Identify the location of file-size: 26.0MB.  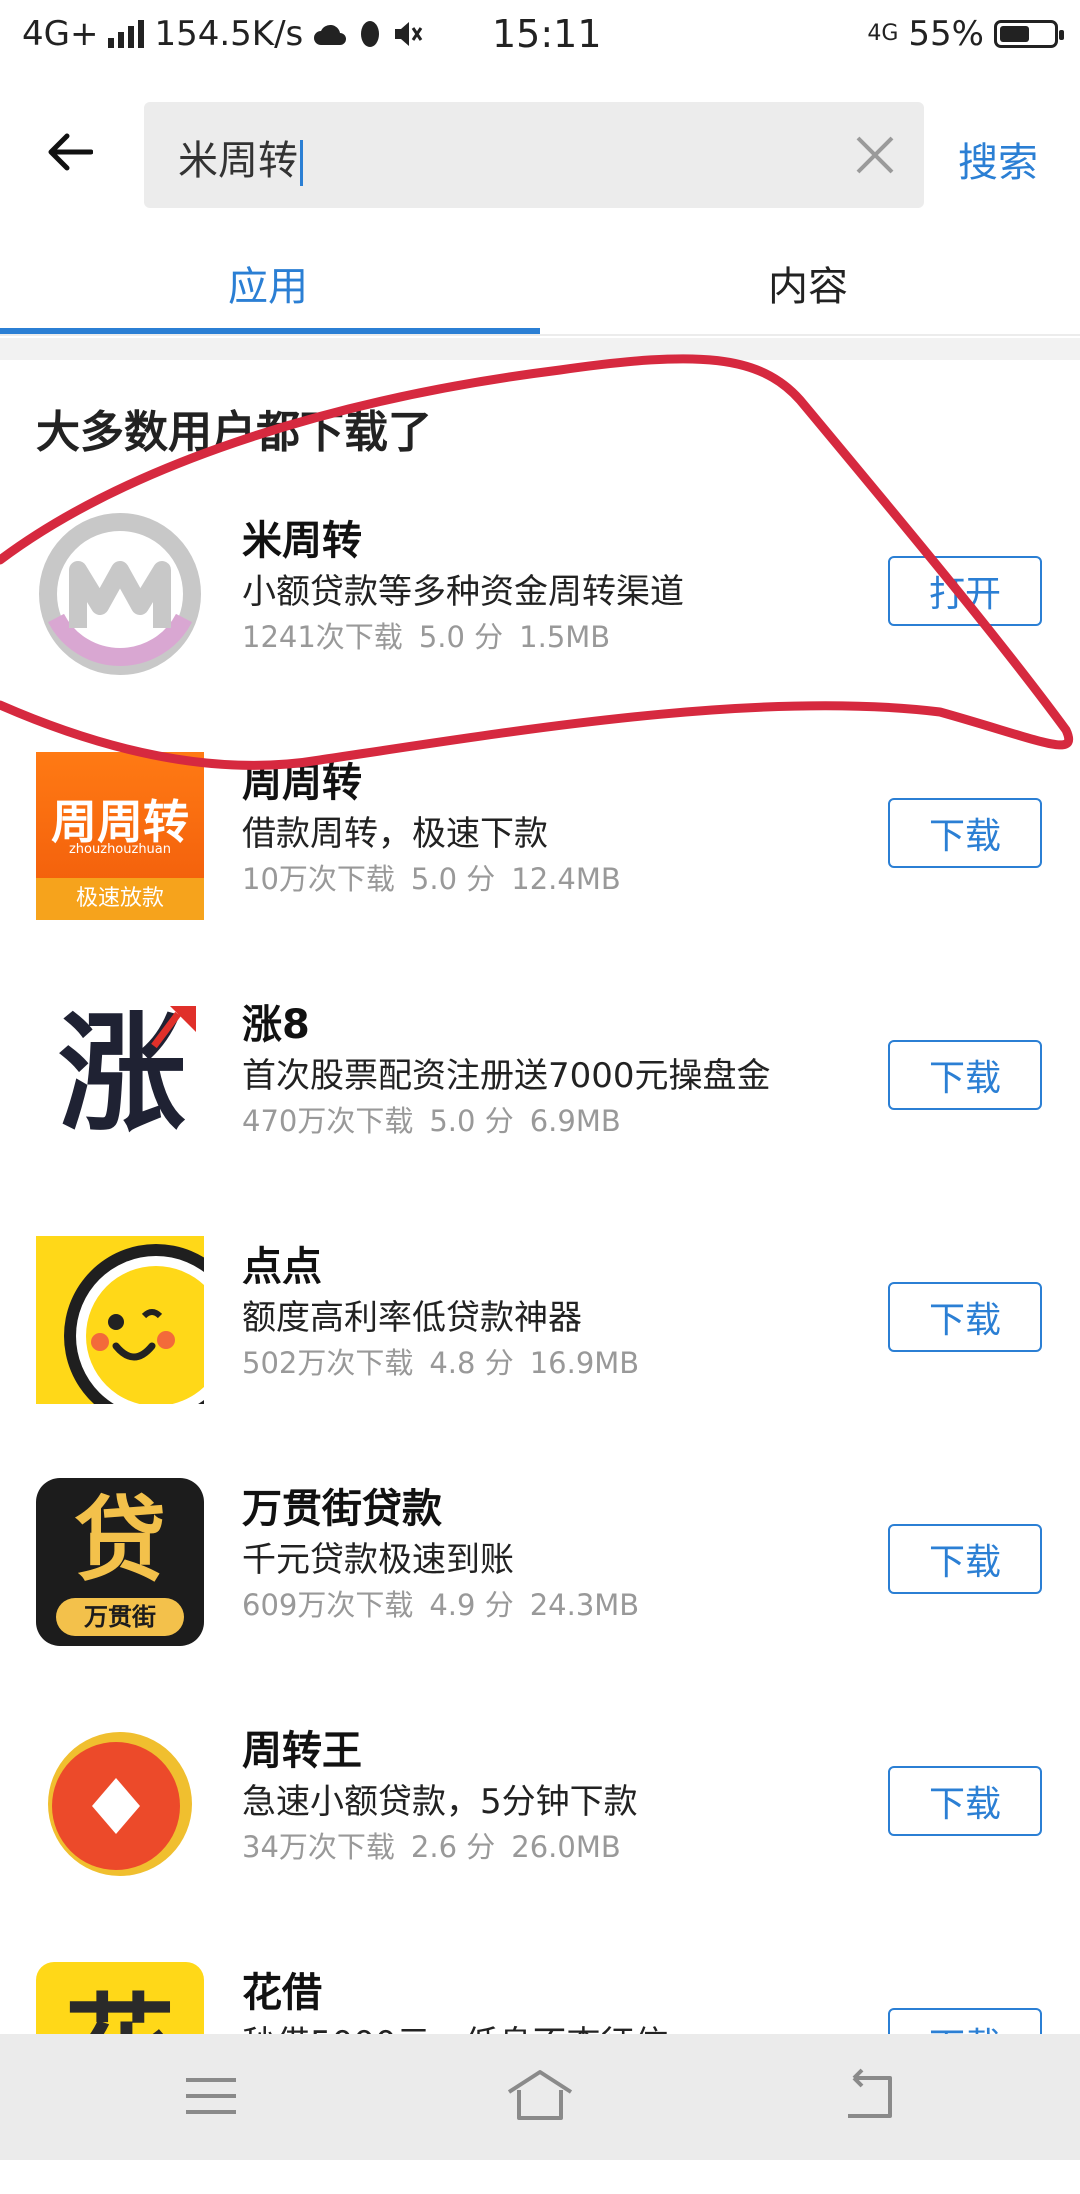
(566, 1847).